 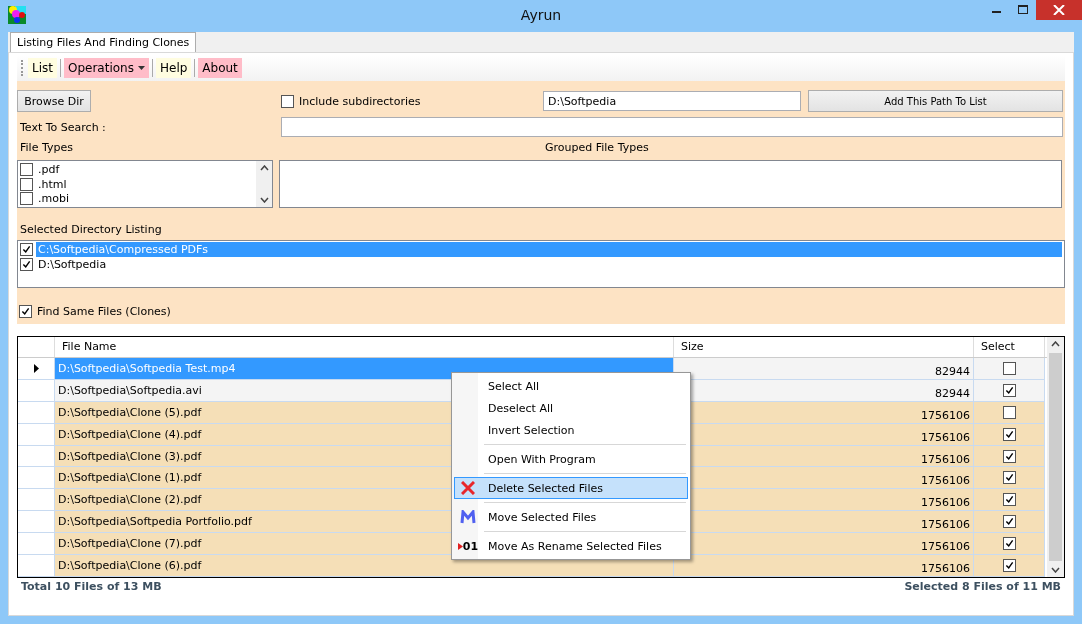 What do you see at coordinates (220, 68) in the screenshot?
I see `toolbar-menu: About` at bounding box center [220, 68].